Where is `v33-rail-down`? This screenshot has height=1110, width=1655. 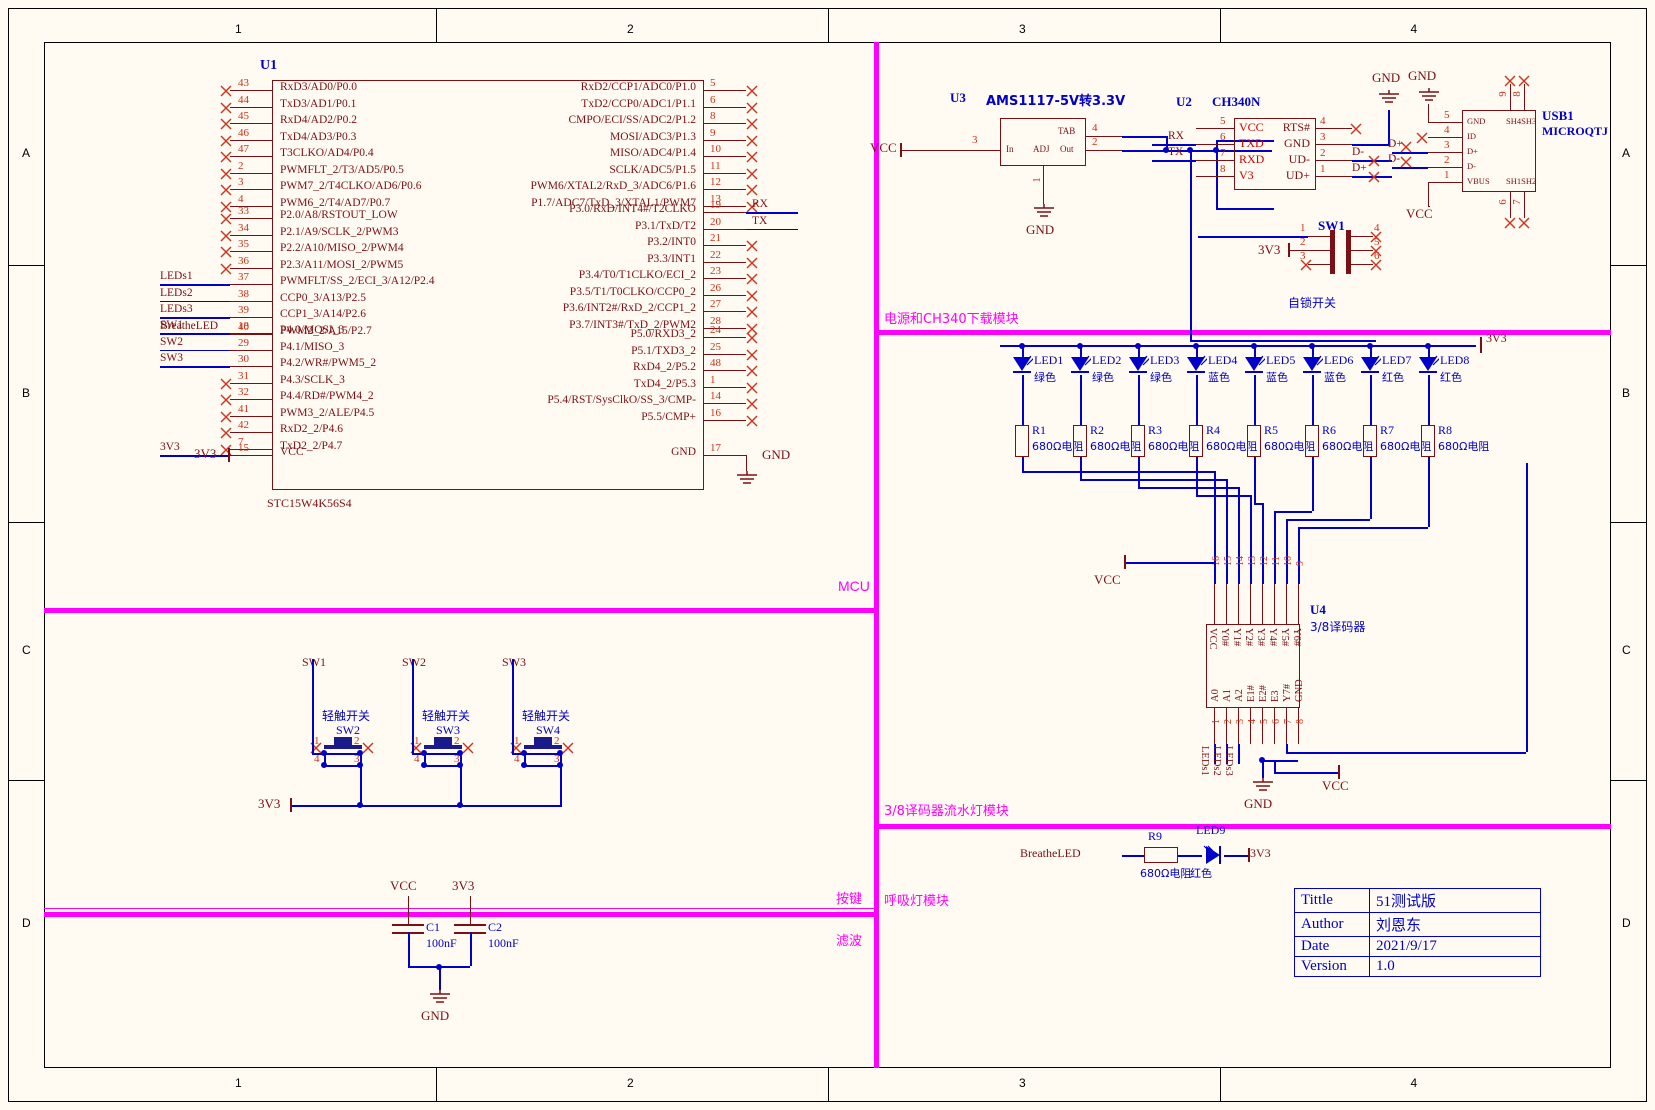 v33-rail-down is located at coordinates (1217, 179).